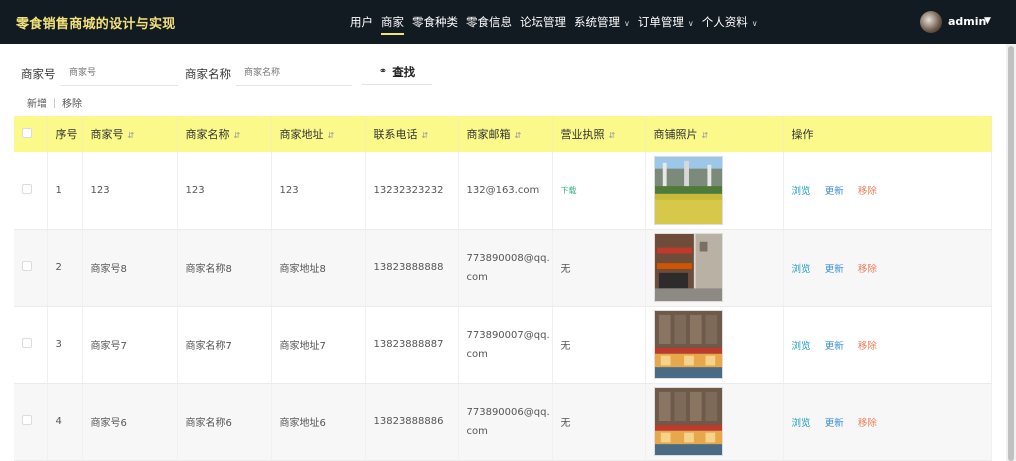 This screenshot has width=1016, height=461. What do you see at coordinates (54, 102) in the screenshot?
I see `bulk-actions: 新增 移除` at bounding box center [54, 102].